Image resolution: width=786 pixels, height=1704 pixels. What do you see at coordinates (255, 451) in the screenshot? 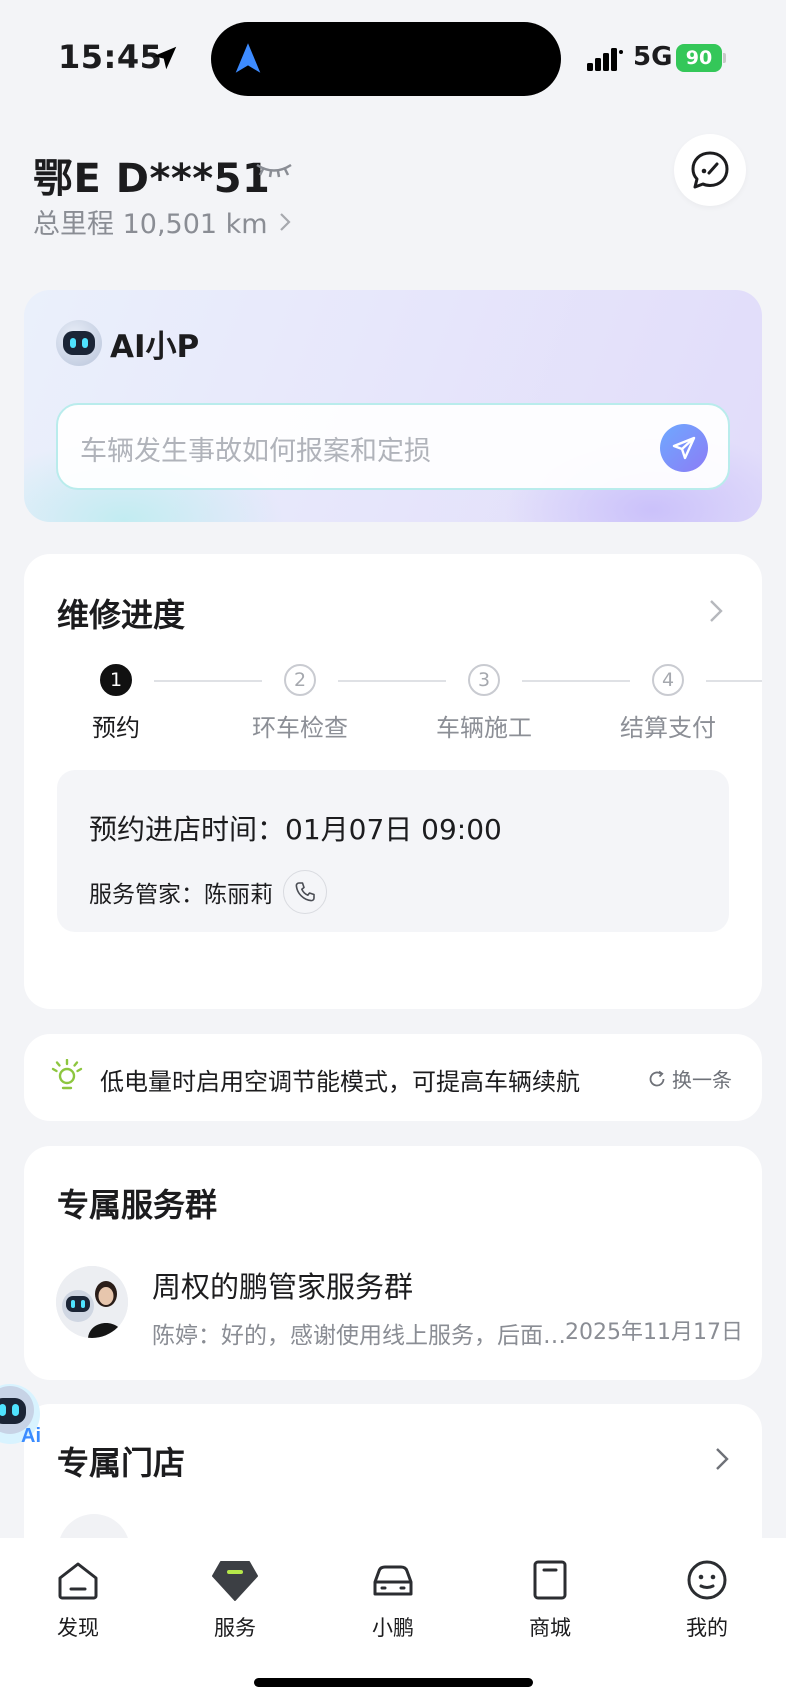
I see `ai-input-placeholder: 车辆发生事故如何报案和定损` at bounding box center [255, 451].